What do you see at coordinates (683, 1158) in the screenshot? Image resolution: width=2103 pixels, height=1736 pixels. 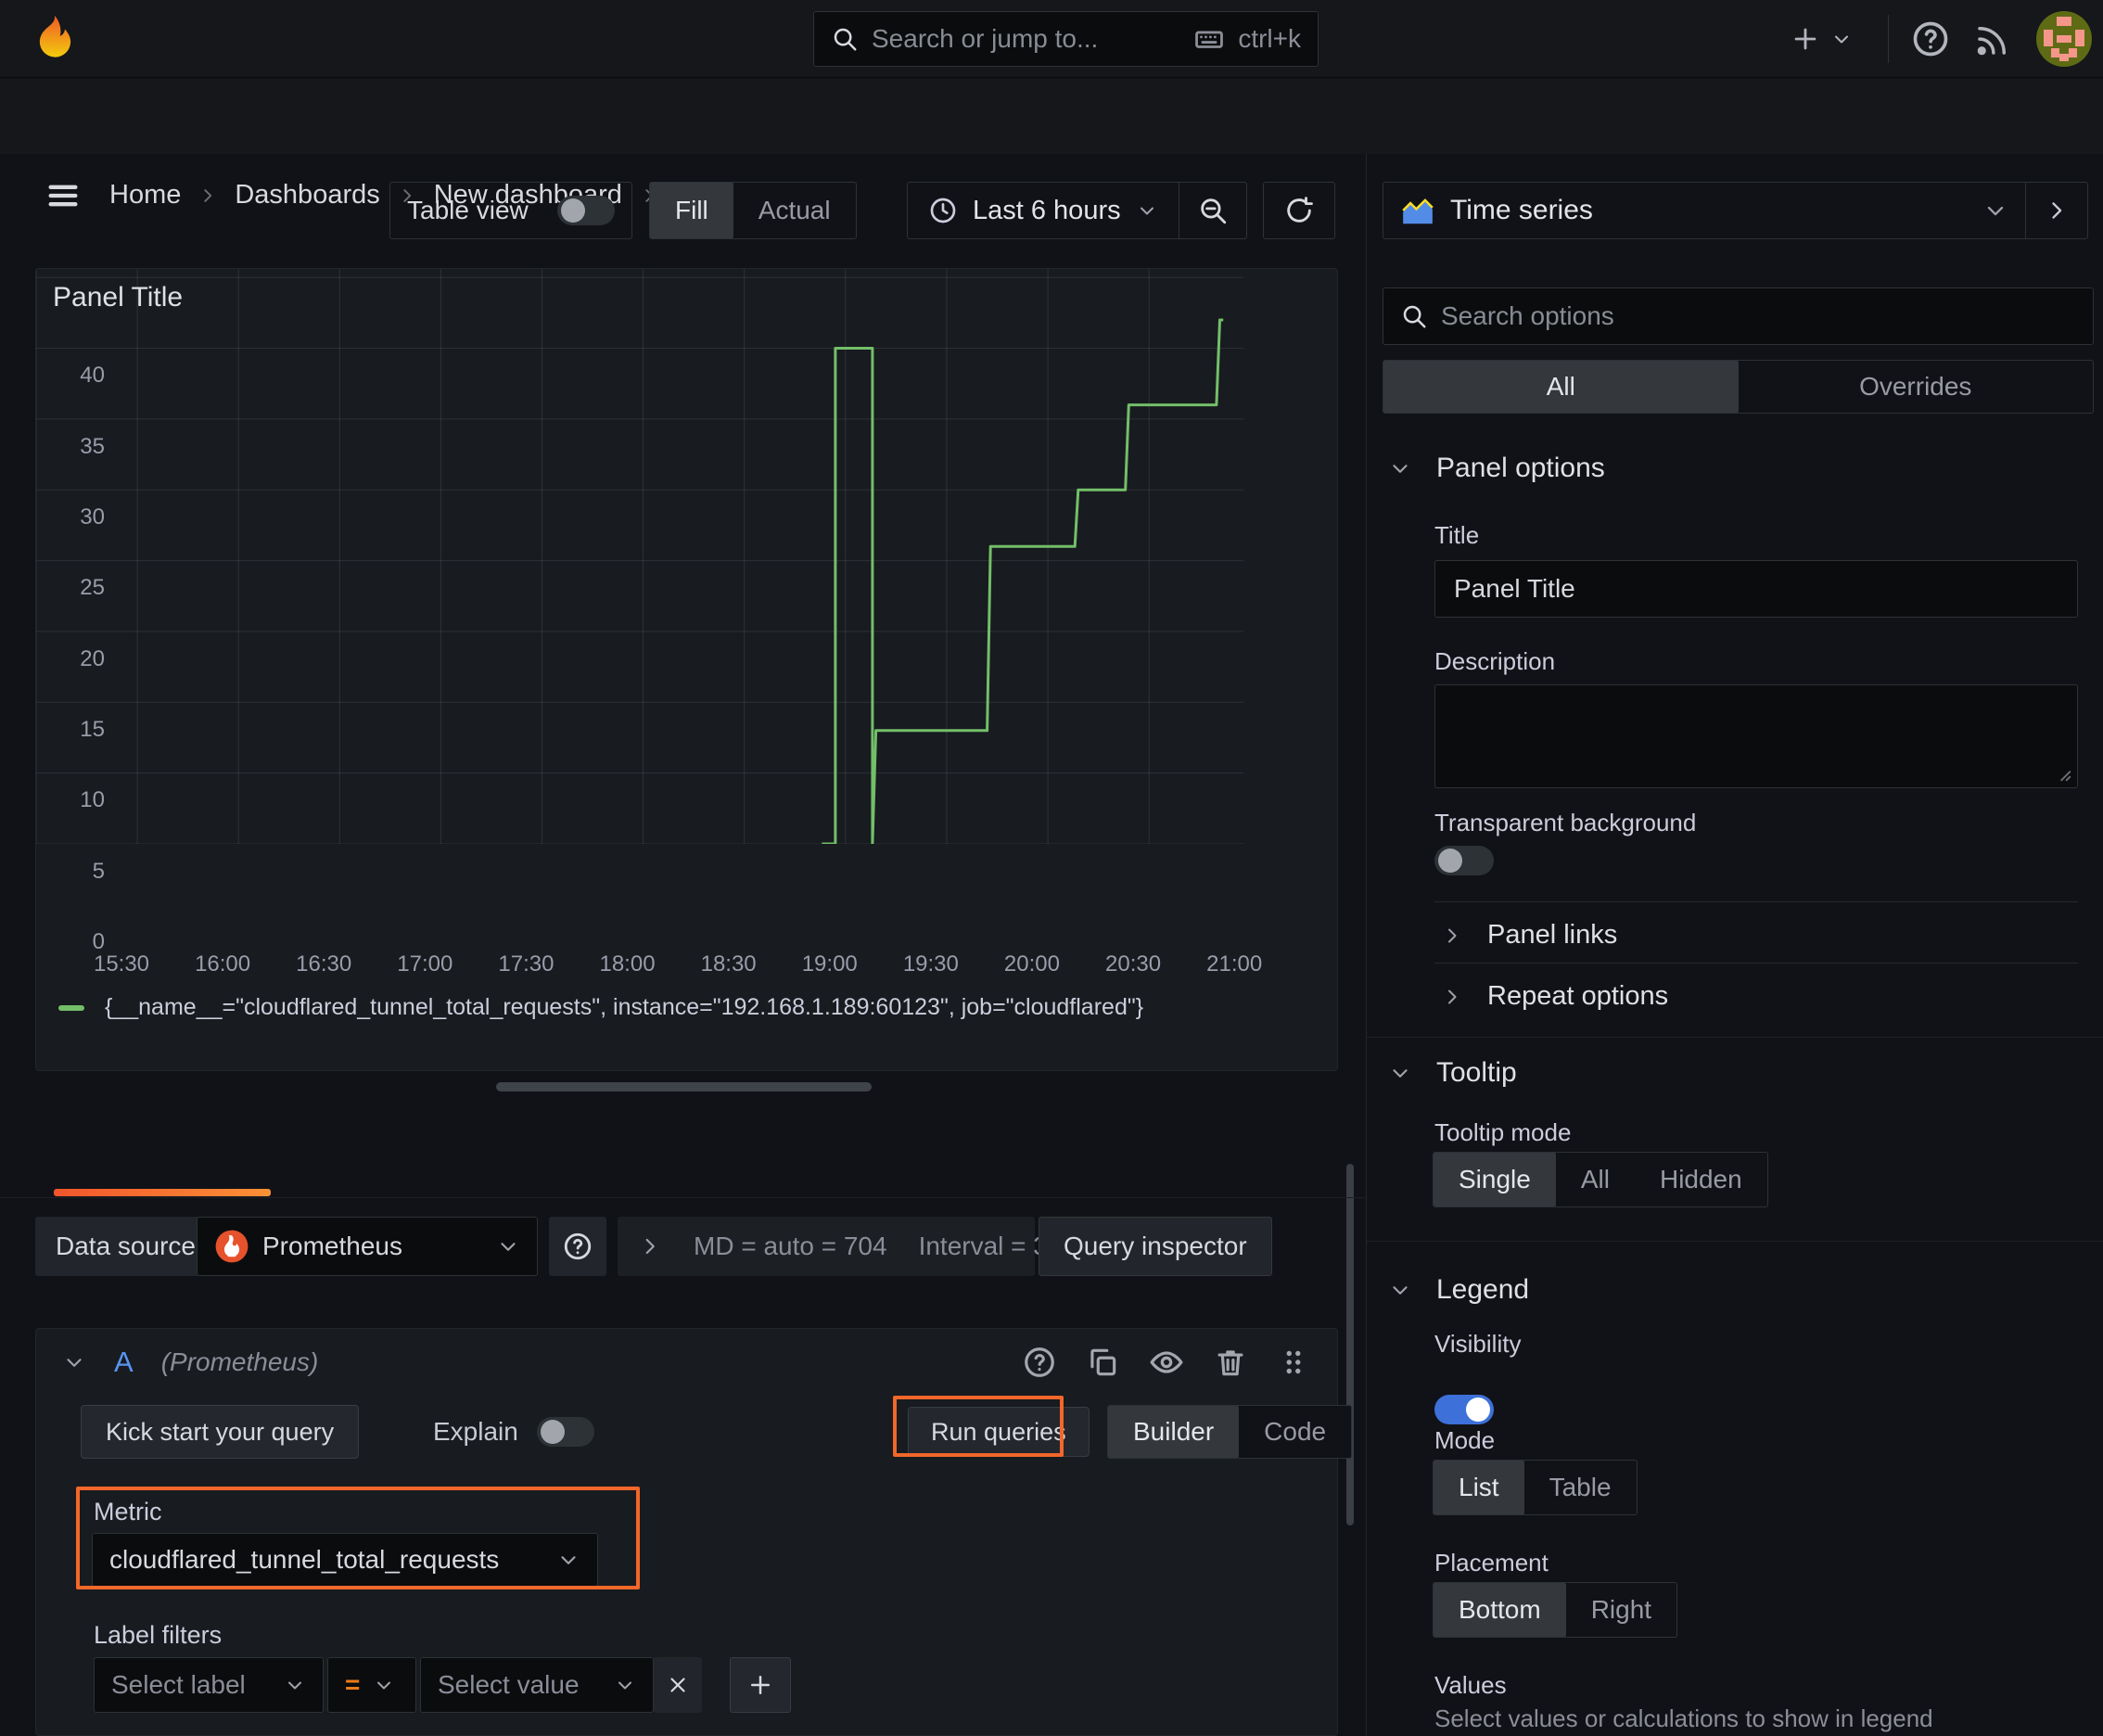 I see `query-tabs-row: Query 1 Transform data 0 Alert 0` at bounding box center [683, 1158].